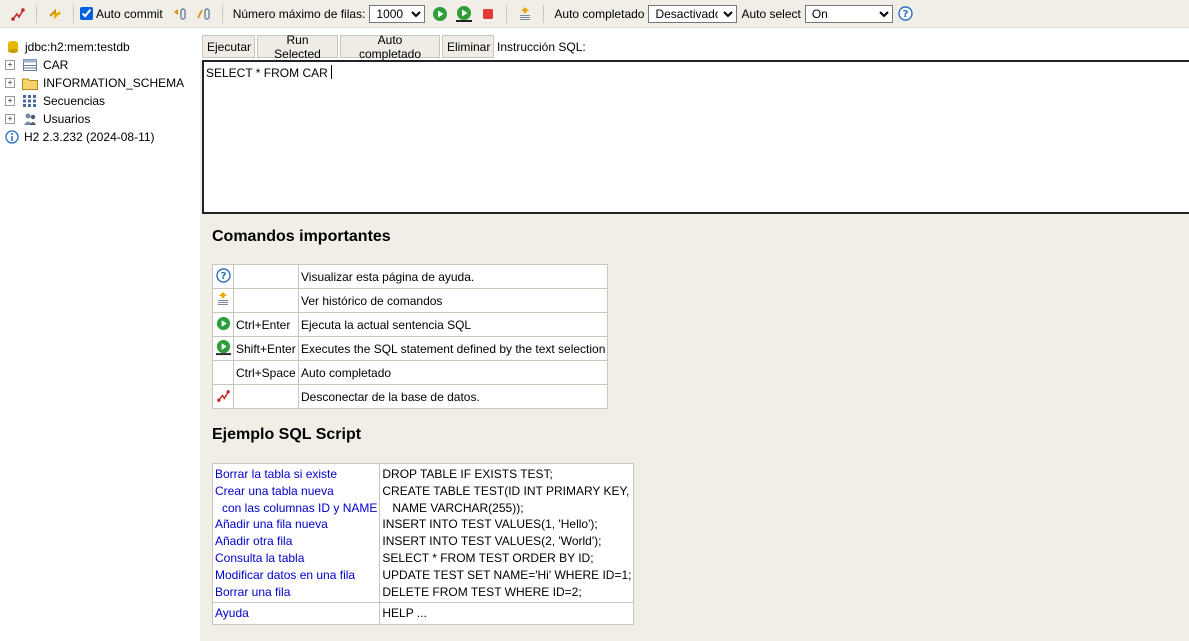  I want to click on rollback-icon, so click(180, 14).